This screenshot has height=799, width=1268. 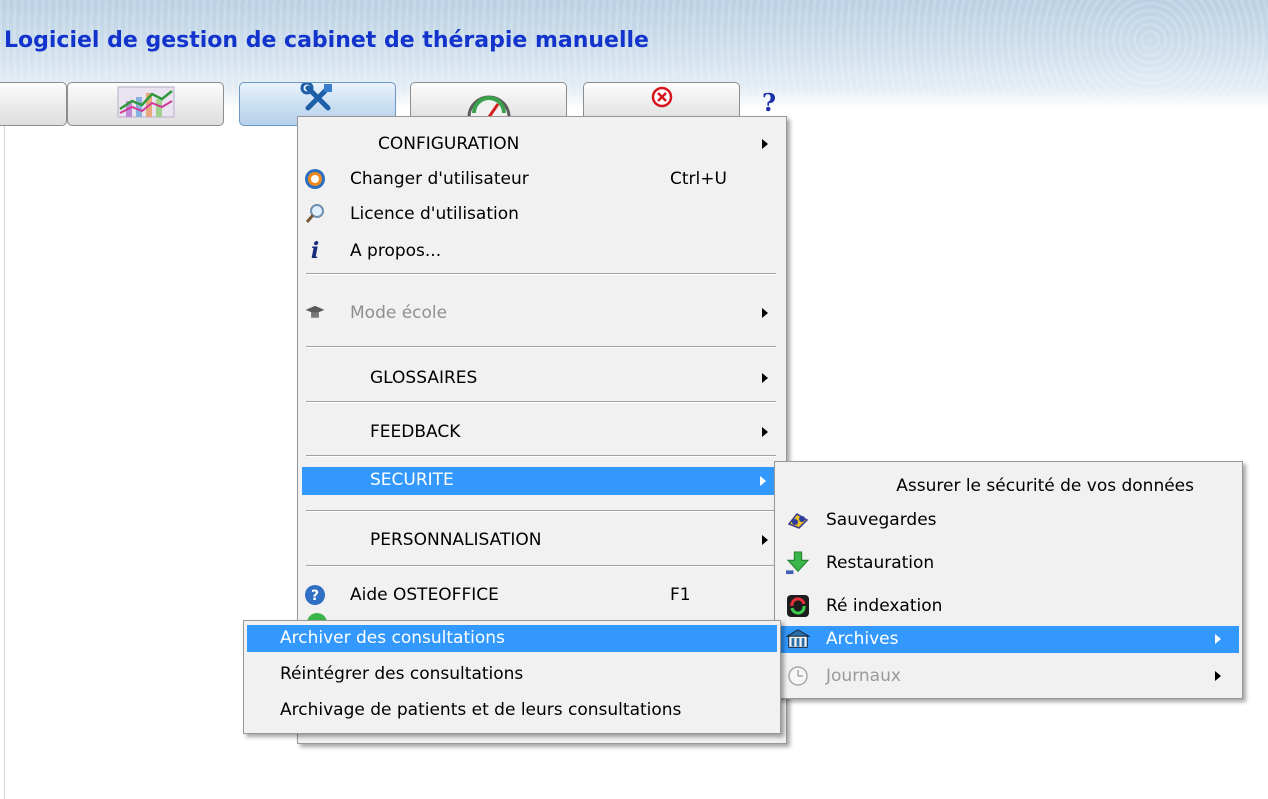 I want to click on submenu-label: Réintégrer des consultations, so click(x=402, y=674).